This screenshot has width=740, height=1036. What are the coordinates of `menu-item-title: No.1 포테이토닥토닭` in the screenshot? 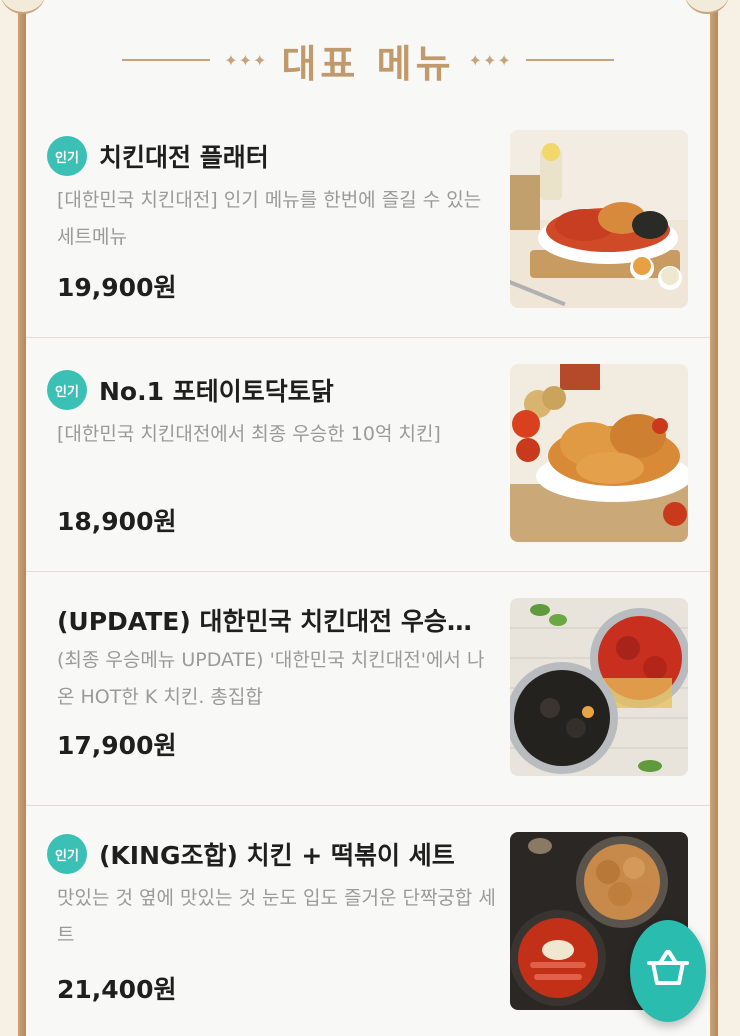 It's located at (216, 391).